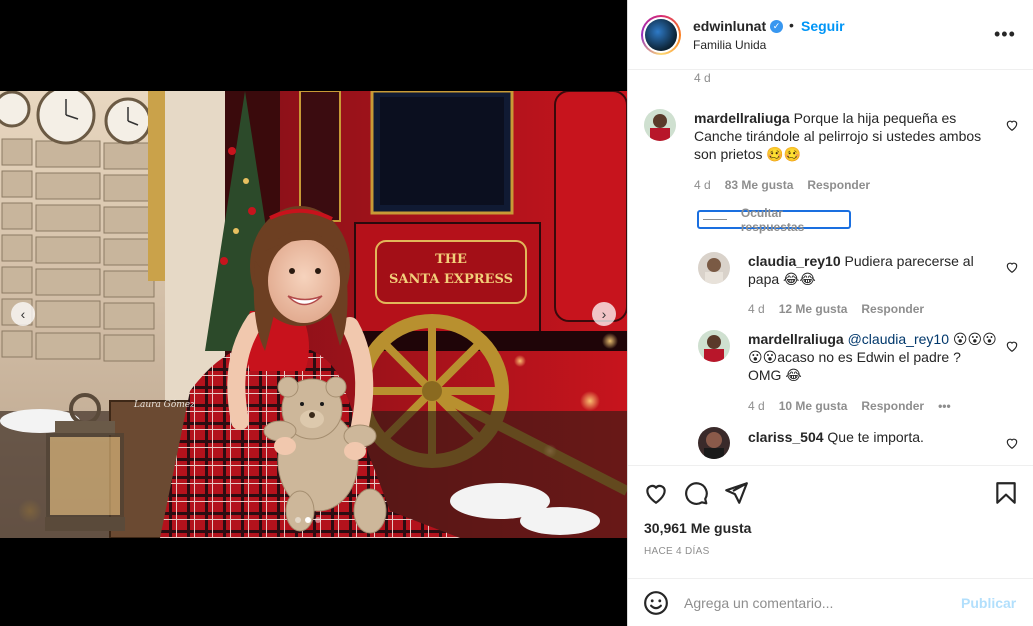 The width and height of the screenshot is (1033, 626). What do you see at coordinates (1006, 493) in the screenshot?
I see `save-bookmark-icon` at bounding box center [1006, 493].